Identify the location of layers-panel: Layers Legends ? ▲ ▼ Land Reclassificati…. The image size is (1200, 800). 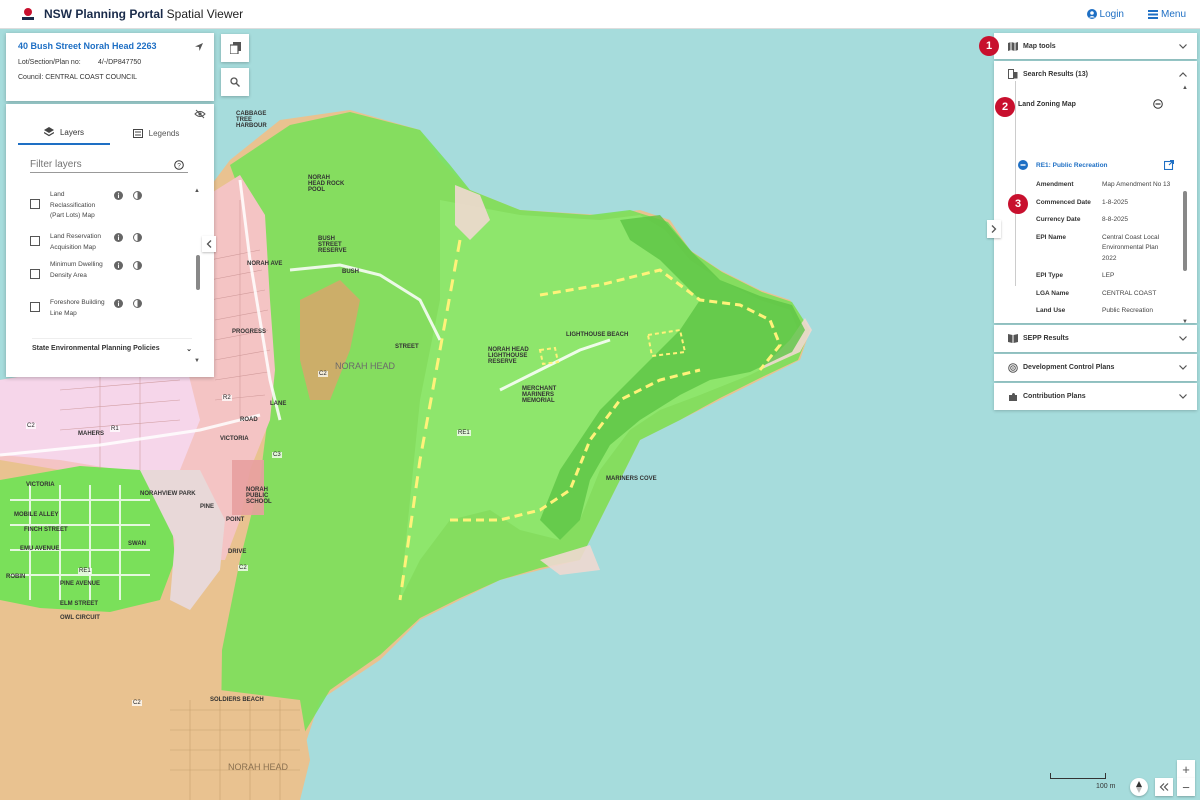
(110, 240).